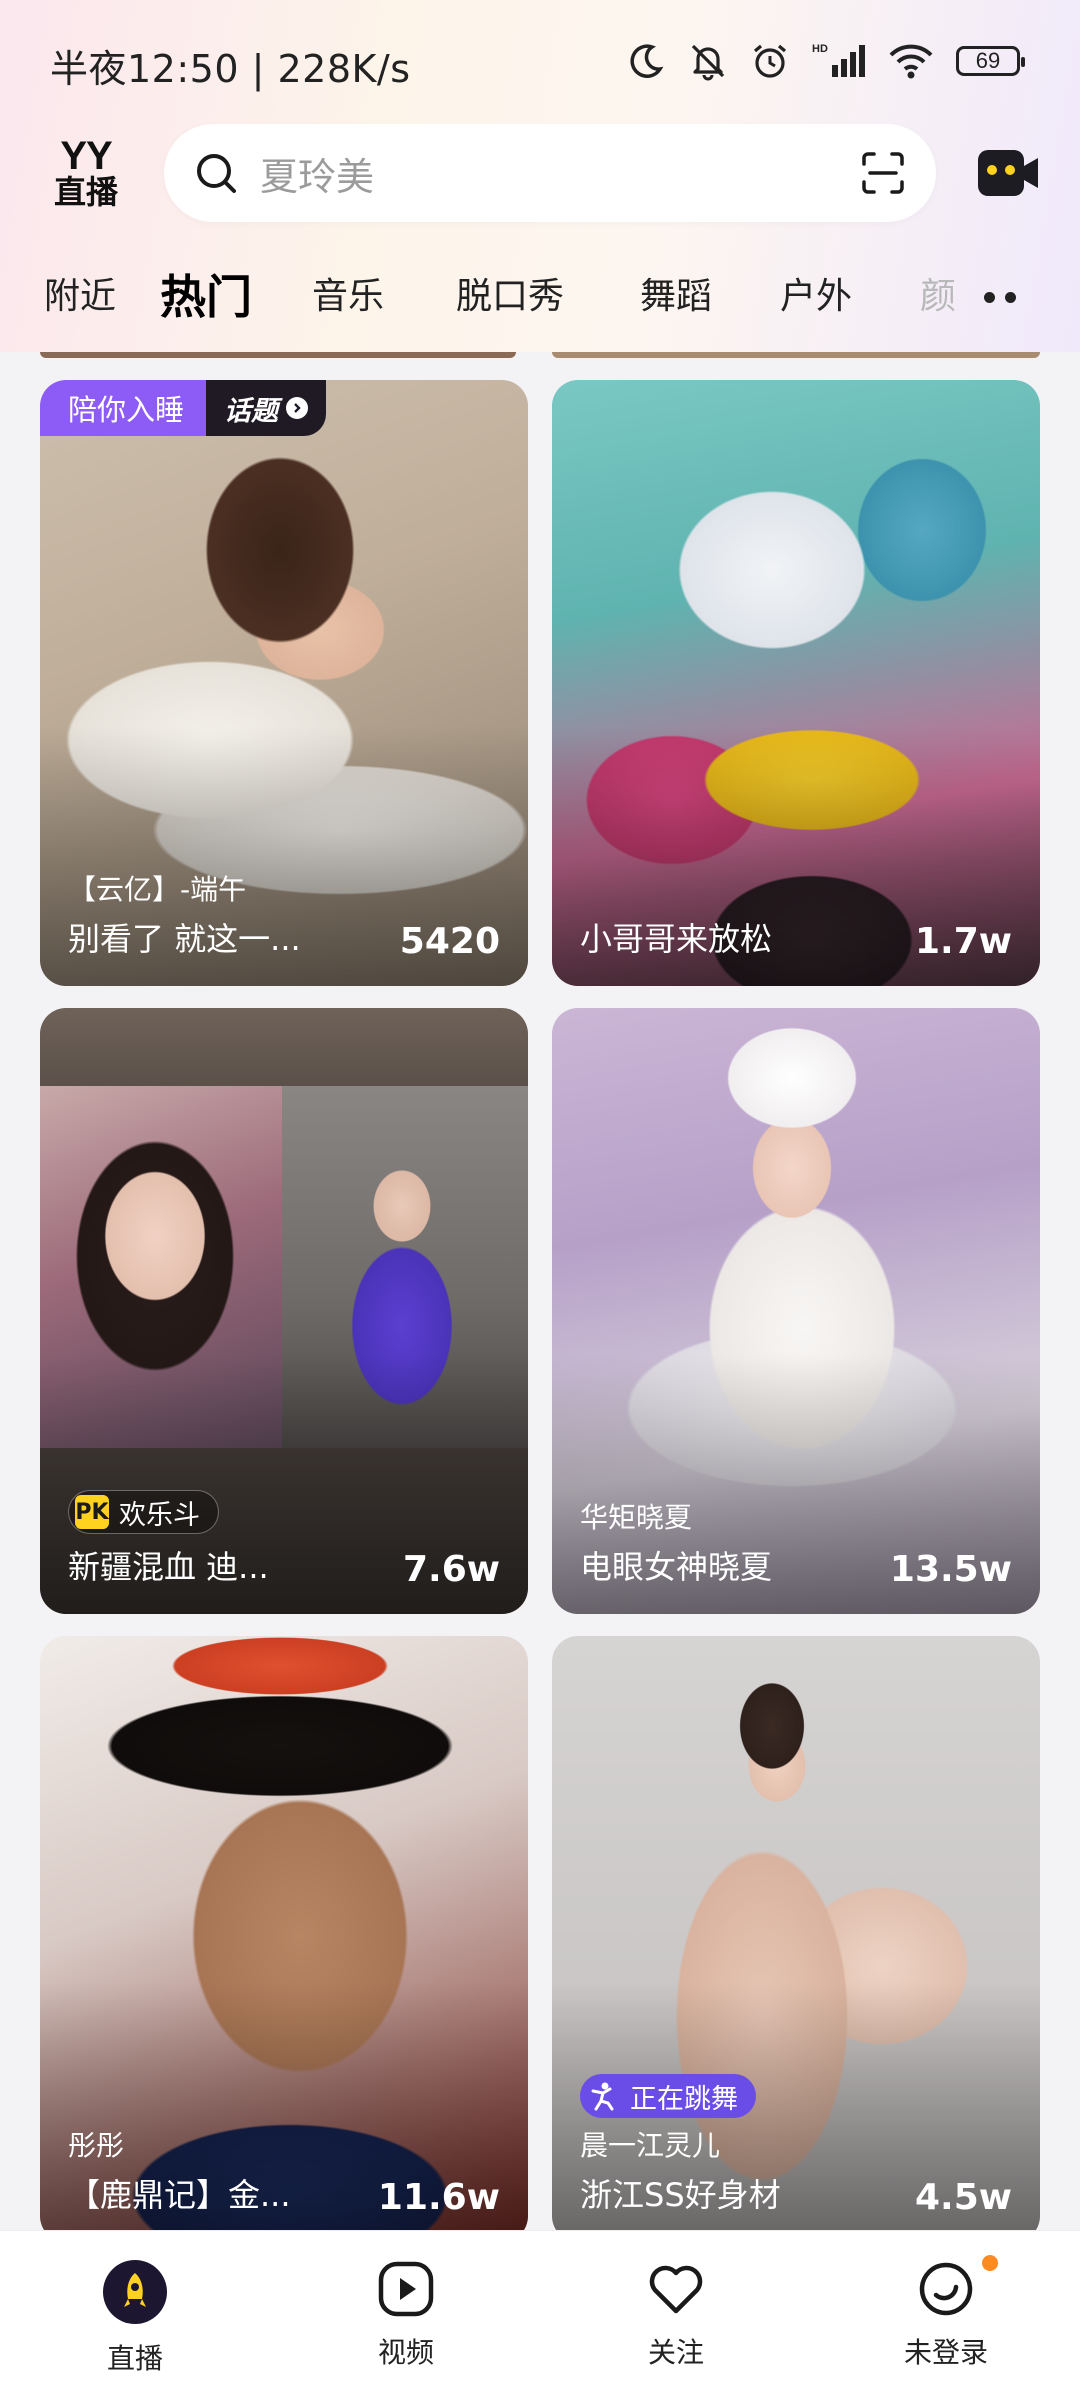  I want to click on live-card: 彤彤 【鹿鼎记】金... 11.6w, so click(284, 1933).